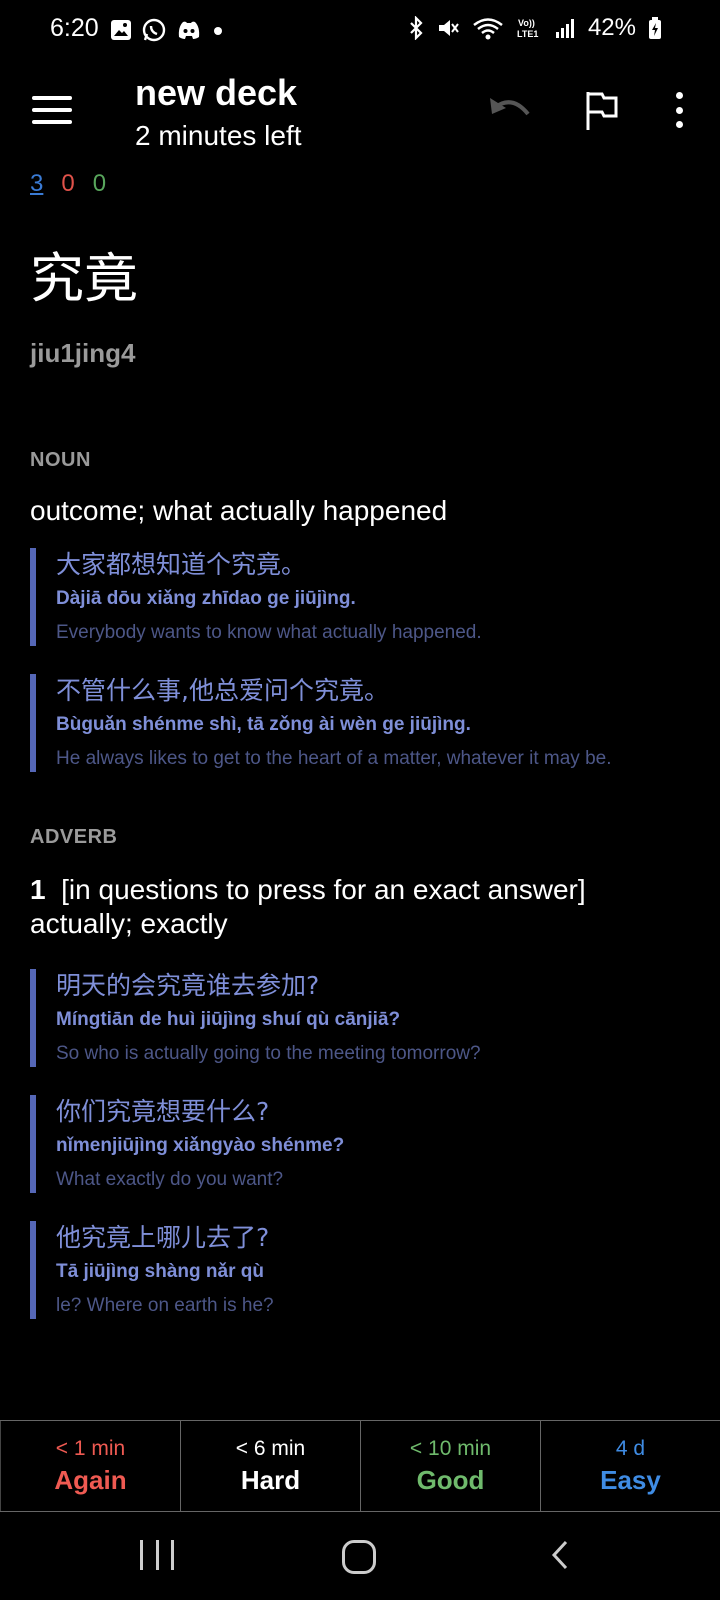 The height and width of the screenshot is (1600, 720). What do you see at coordinates (448, 28) in the screenshot?
I see `mute-icon` at bounding box center [448, 28].